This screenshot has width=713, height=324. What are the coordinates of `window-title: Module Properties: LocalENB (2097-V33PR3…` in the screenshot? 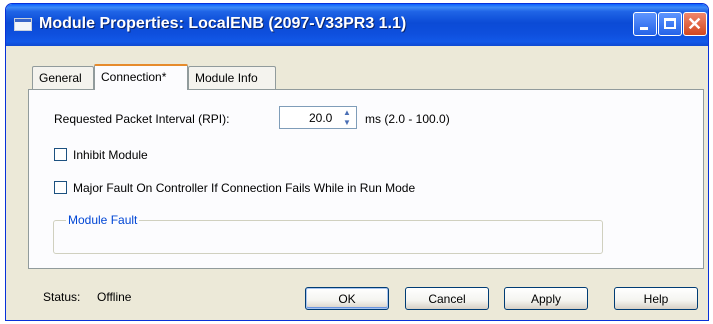 It's located at (223, 23).